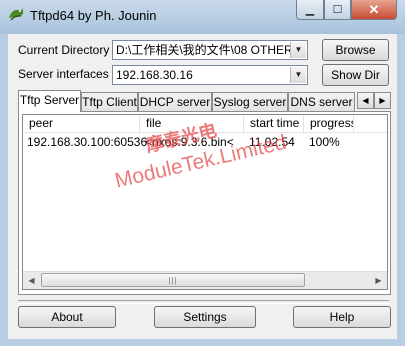  Describe the element at coordinates (93, 15) in the screenshot. I see `window-title: Tftpd64 by Ph. Jounin` at that location.